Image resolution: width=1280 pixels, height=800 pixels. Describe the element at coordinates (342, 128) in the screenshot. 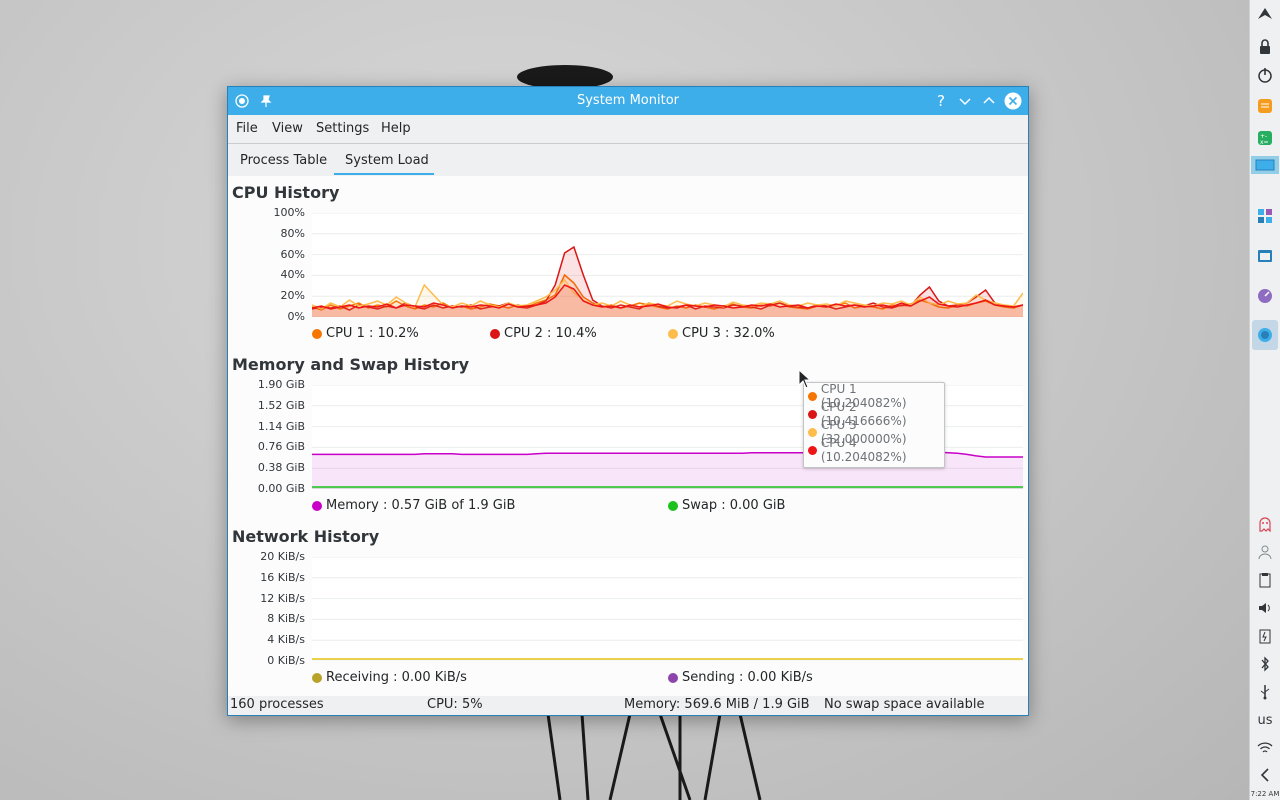

I see `menu-settings: Settings` at that location.